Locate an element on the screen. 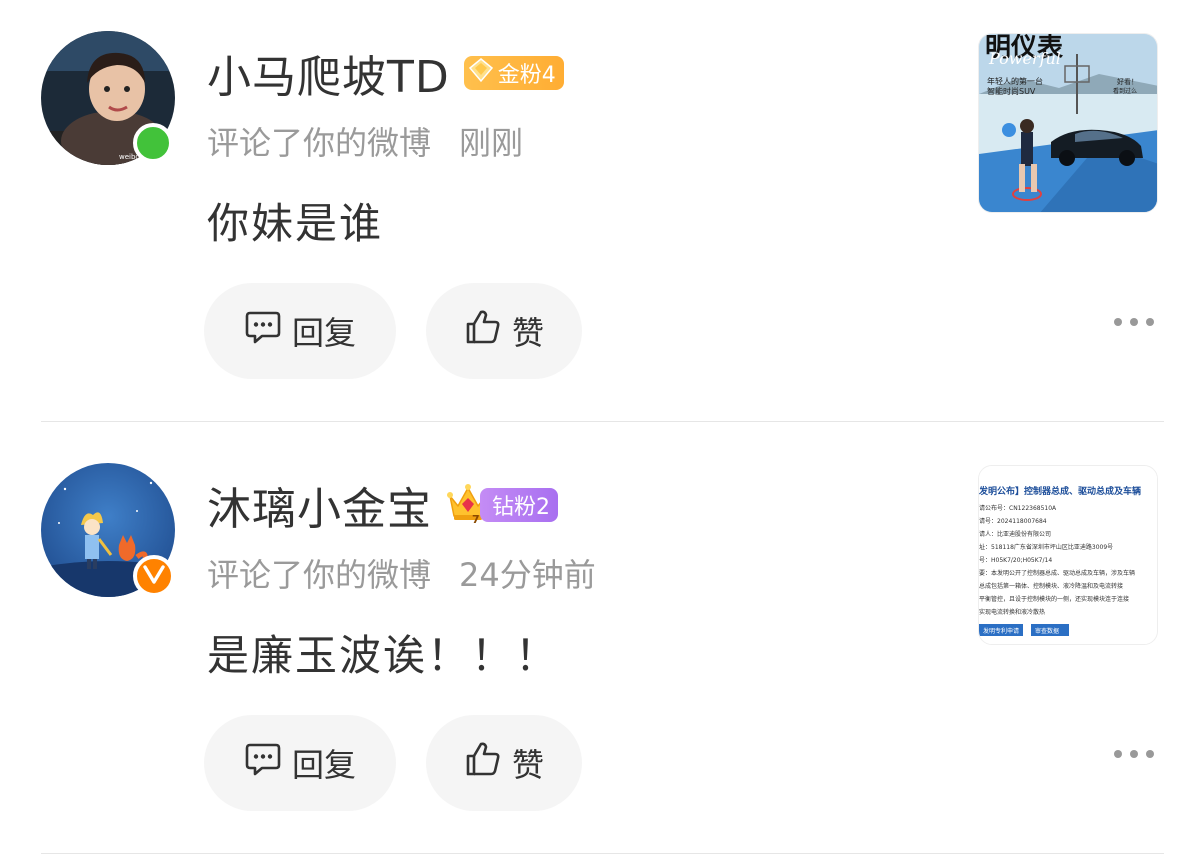  username: 沐璃小金宝 is located at coordinates (319, 505).